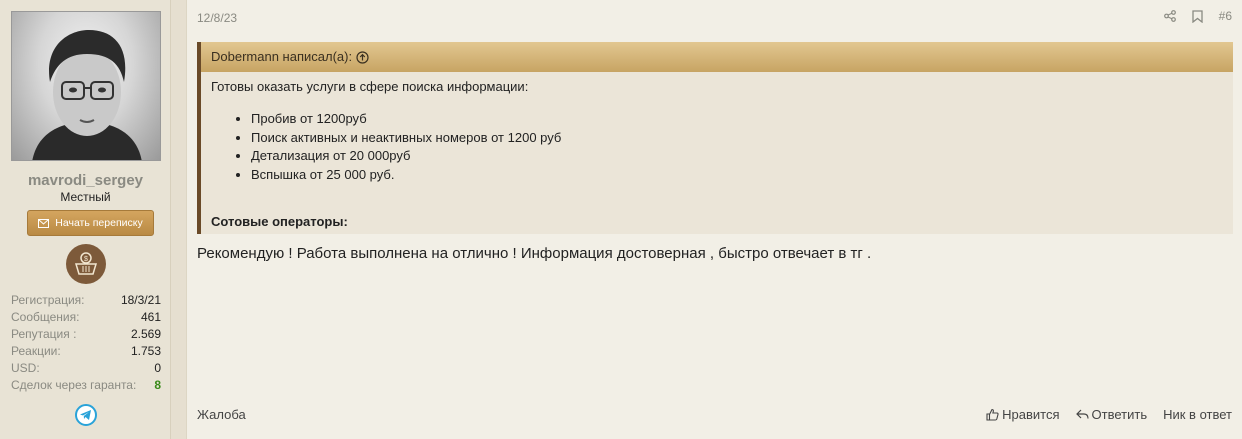  I want to click on avatar, so click(86, 86).